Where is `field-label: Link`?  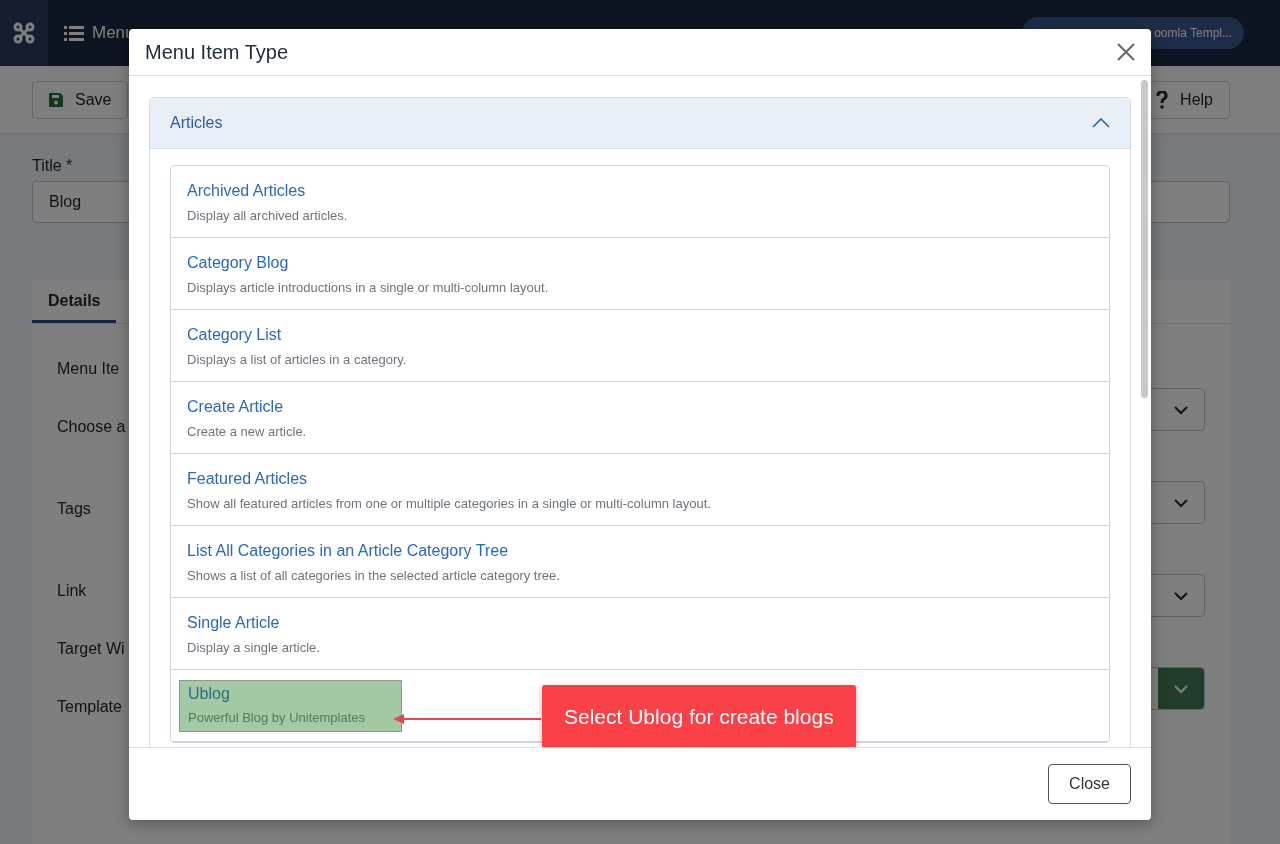
field-label: Link is located at coordinates (72, 591).